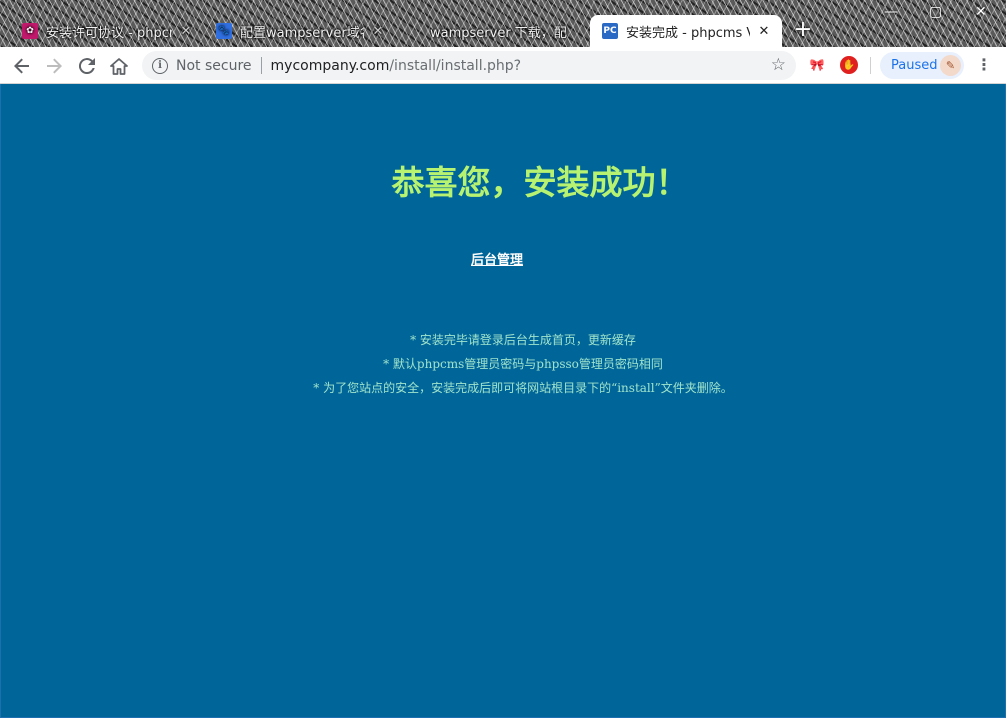 The image size is (1006, 718). Describe the element at coordinates (455, 66) in the screenshot. I see `url-path: /install/install.php?` at that location.